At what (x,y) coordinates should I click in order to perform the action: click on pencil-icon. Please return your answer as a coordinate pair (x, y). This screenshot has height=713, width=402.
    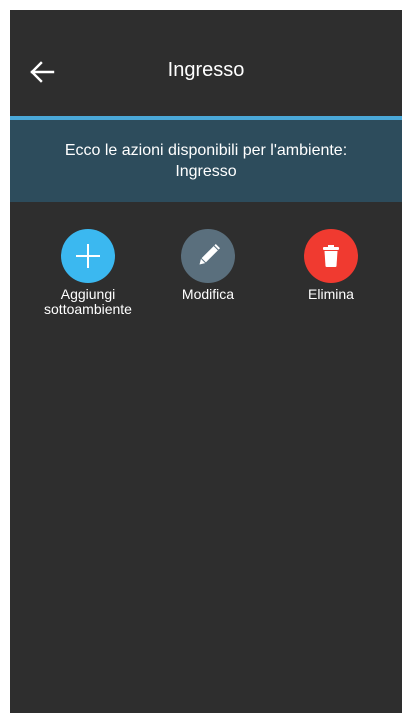
    Looking at the image, I should click on (210, 254).